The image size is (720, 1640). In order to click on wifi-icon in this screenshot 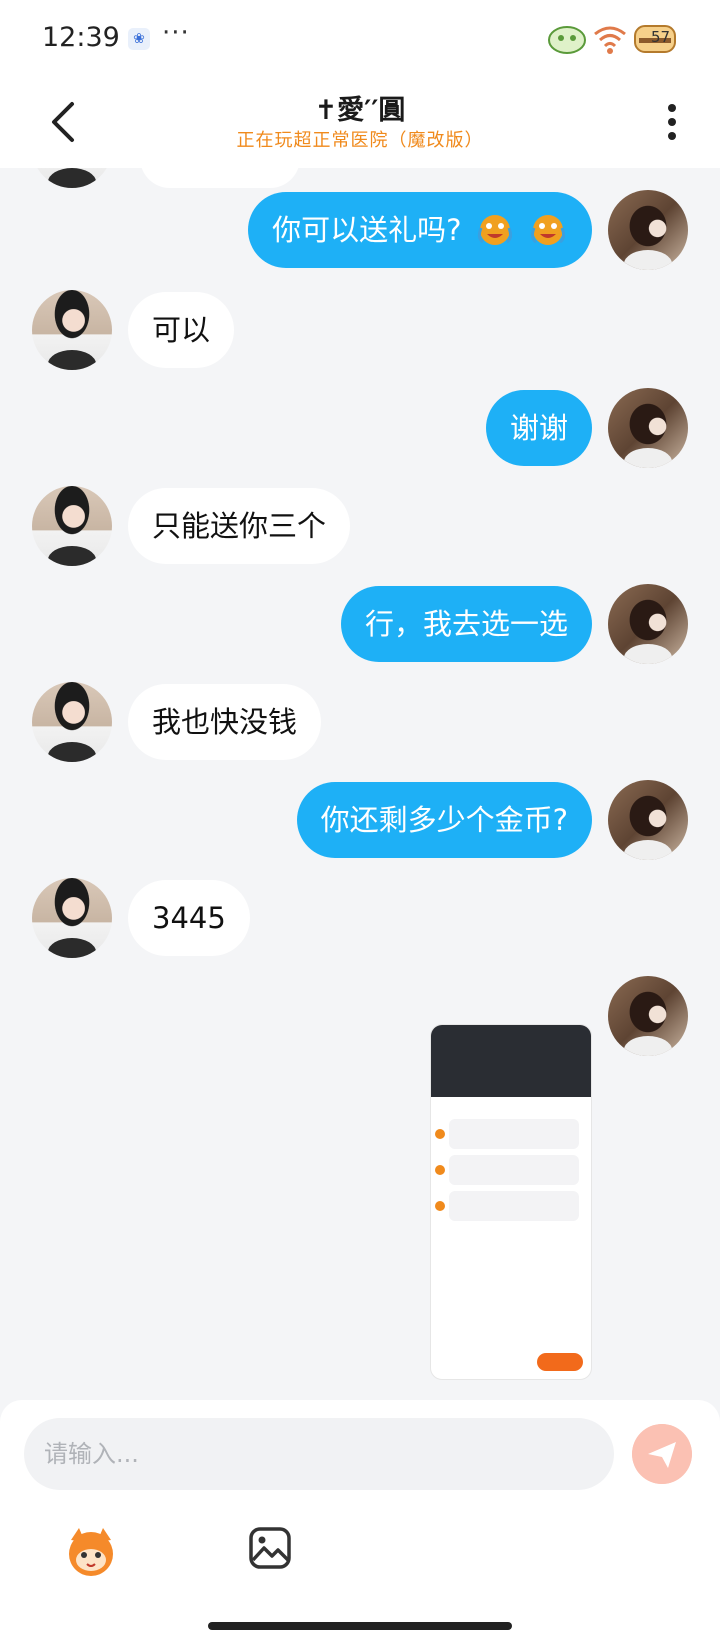, I will do `click(610, 40)`.